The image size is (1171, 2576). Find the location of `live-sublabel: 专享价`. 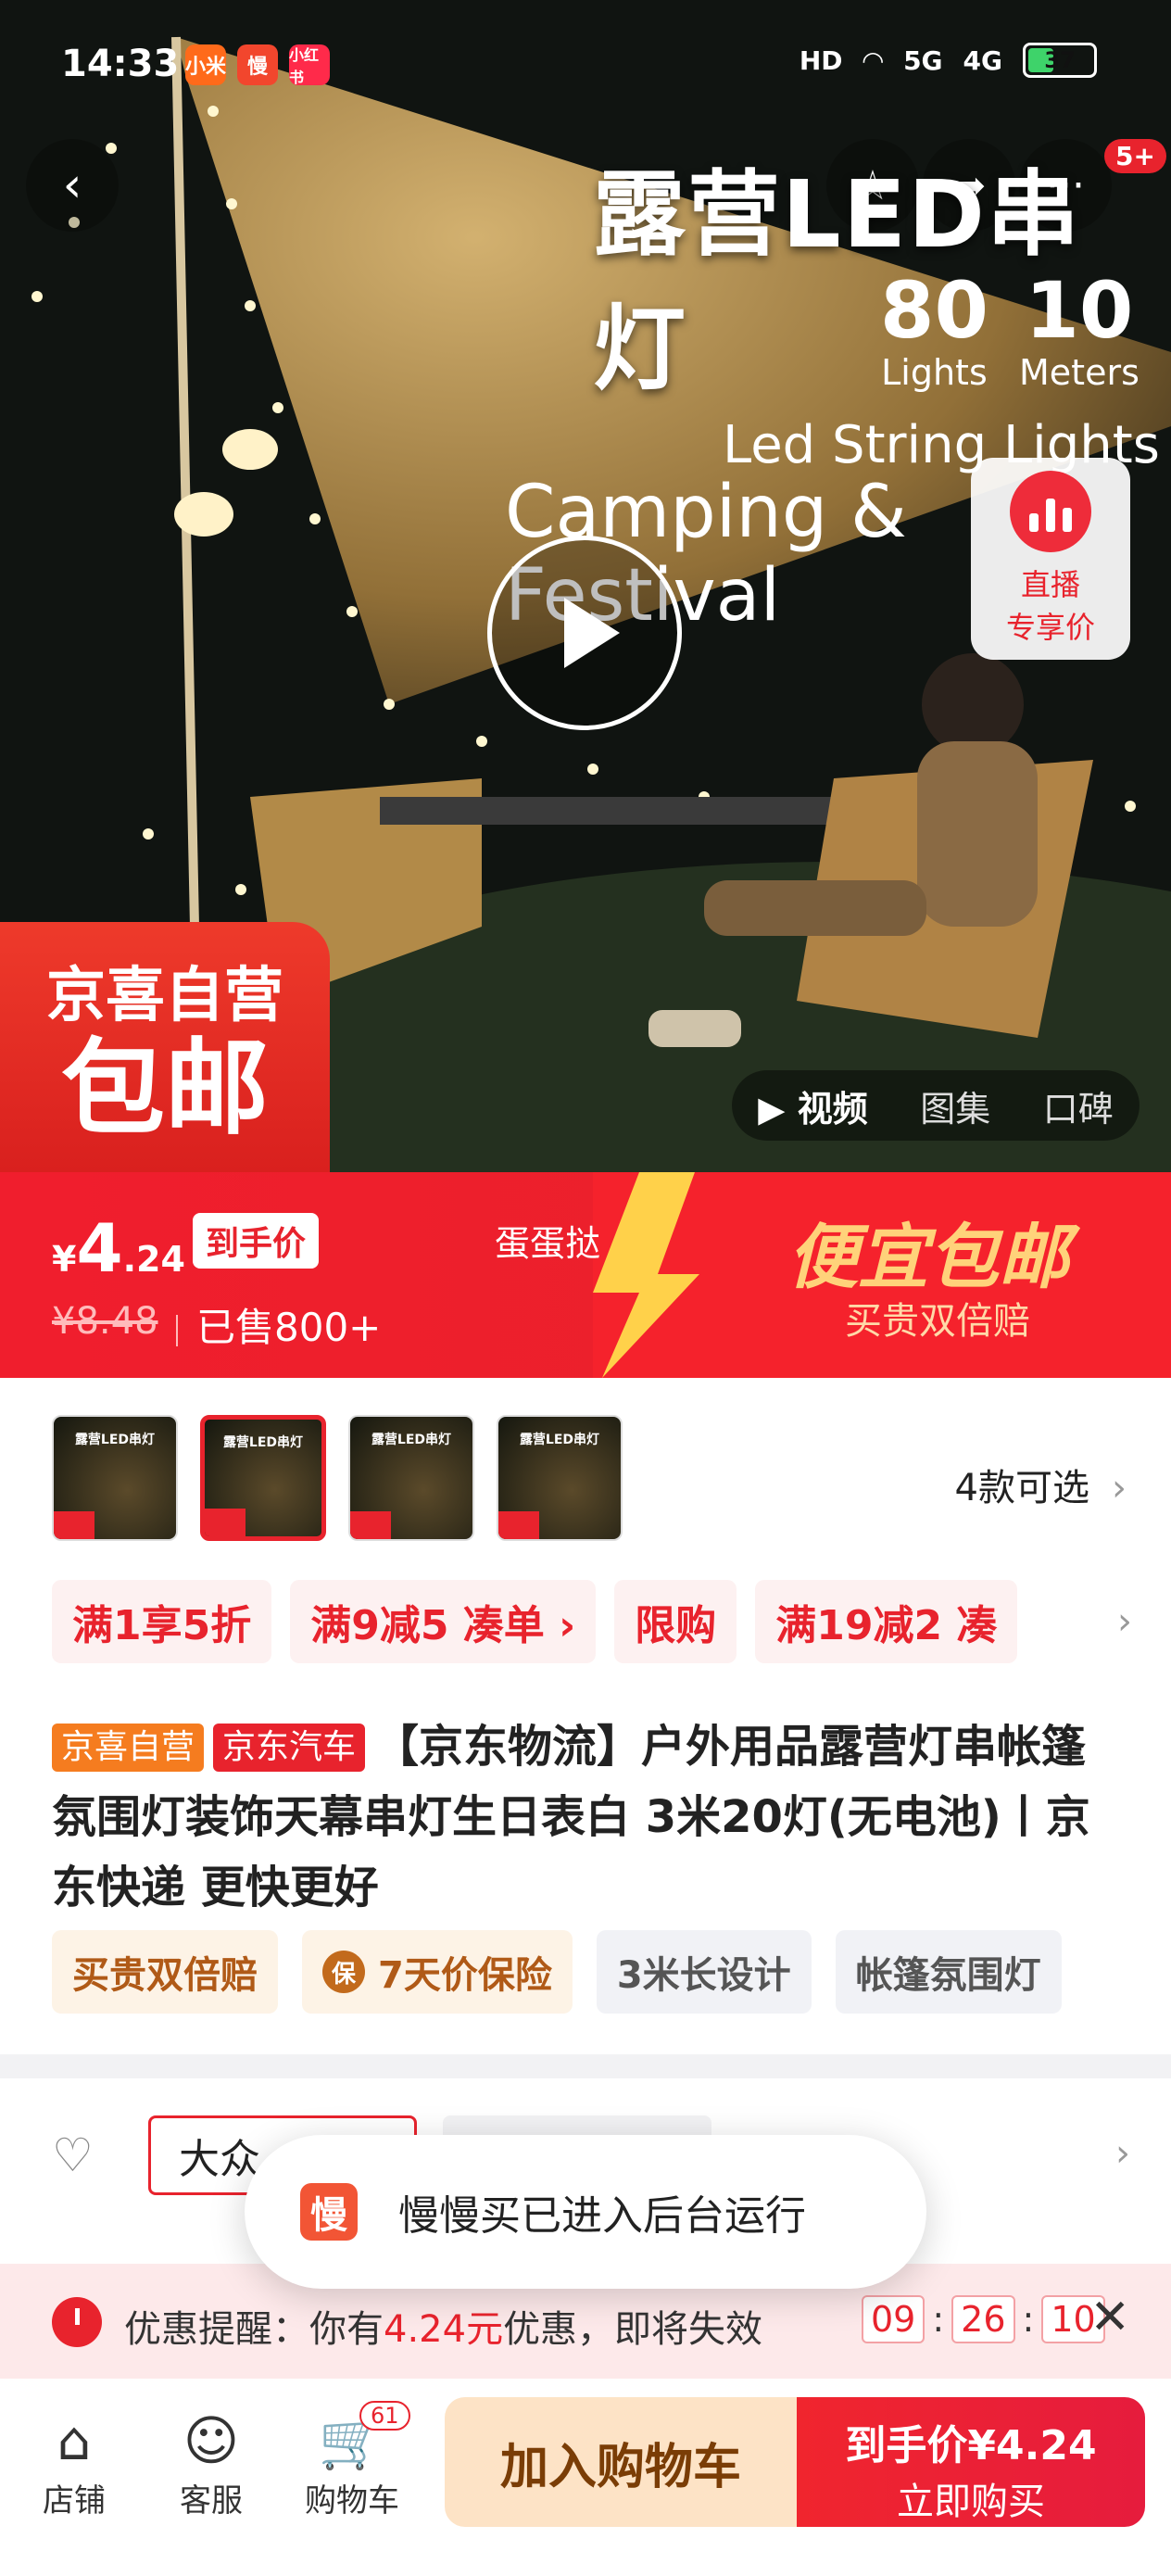

live-sublabel: 专享价 is located at coordinates (1050, 627).